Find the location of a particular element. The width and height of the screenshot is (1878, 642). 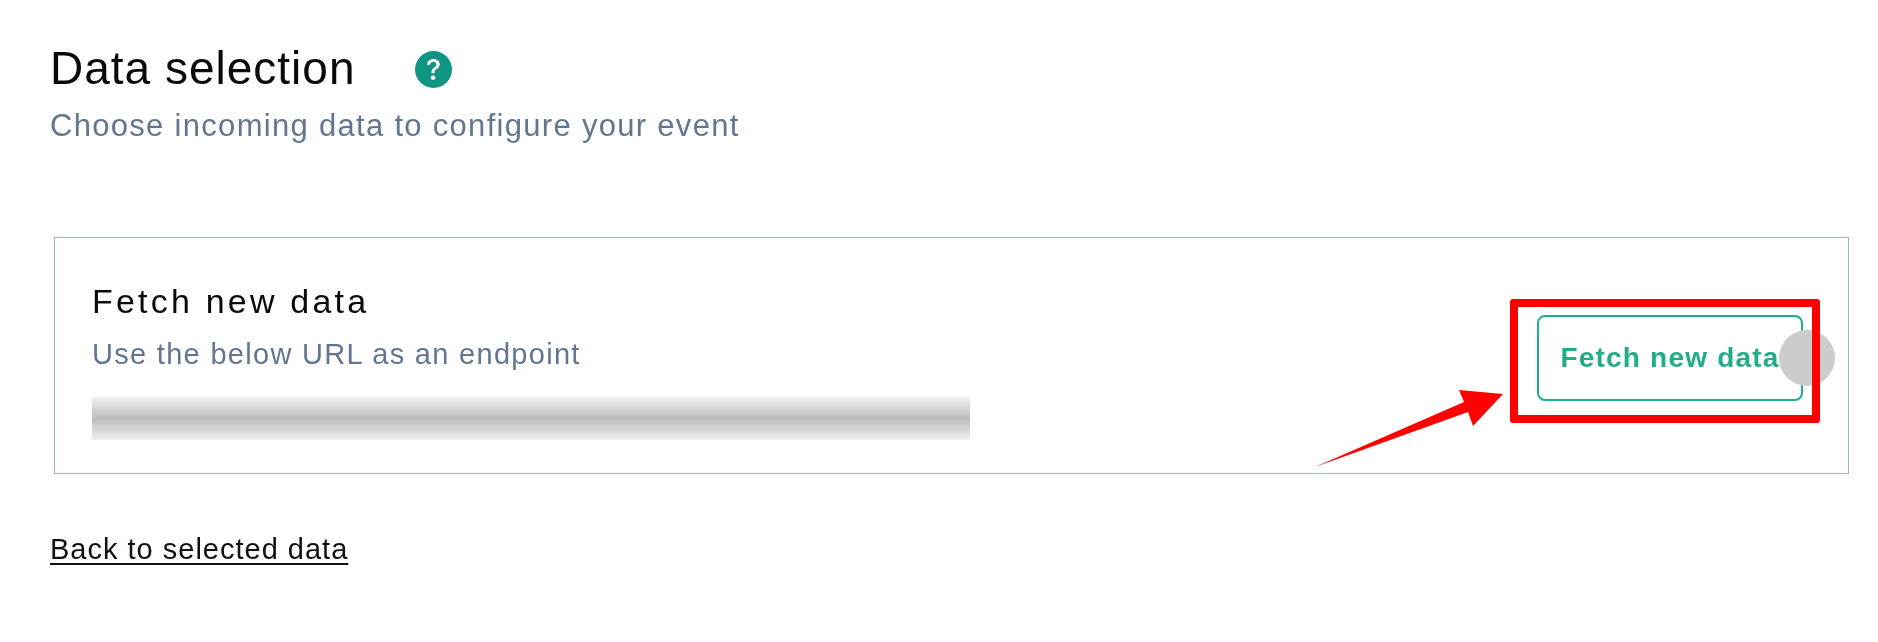

page-subtitle: Choose incoming data to configure your event is located at coordinates (395, 126).